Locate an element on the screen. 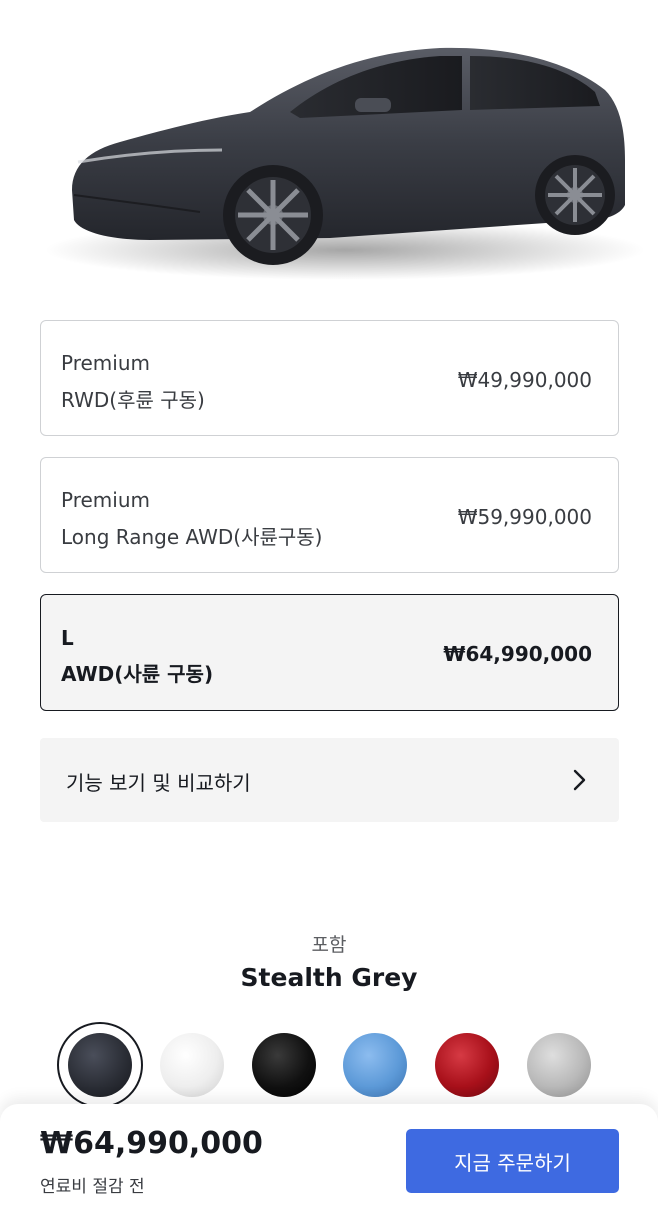  compare-label: 기능 보기 및 비교하기 is located at coordinates (158, 783).